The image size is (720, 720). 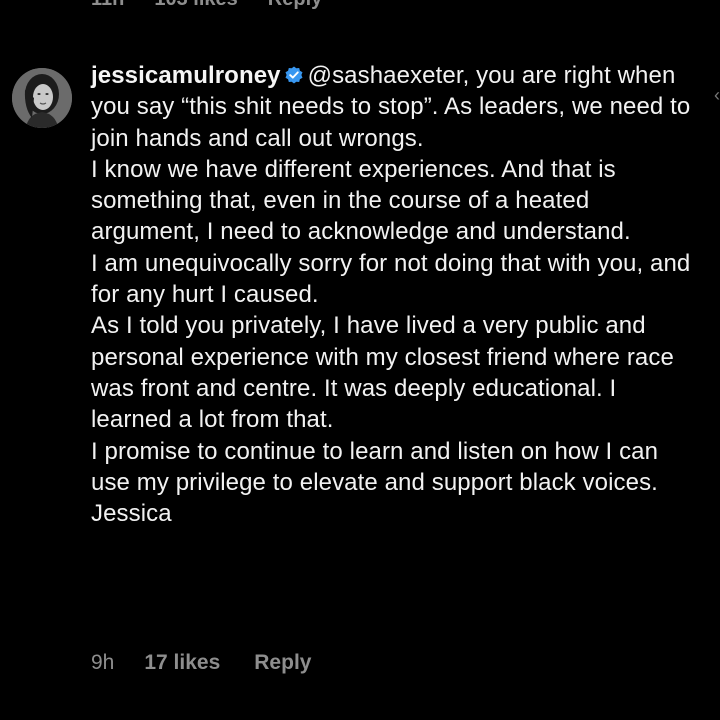 I want to click on comment-signature: Jessica, so click(x=131, y=514).